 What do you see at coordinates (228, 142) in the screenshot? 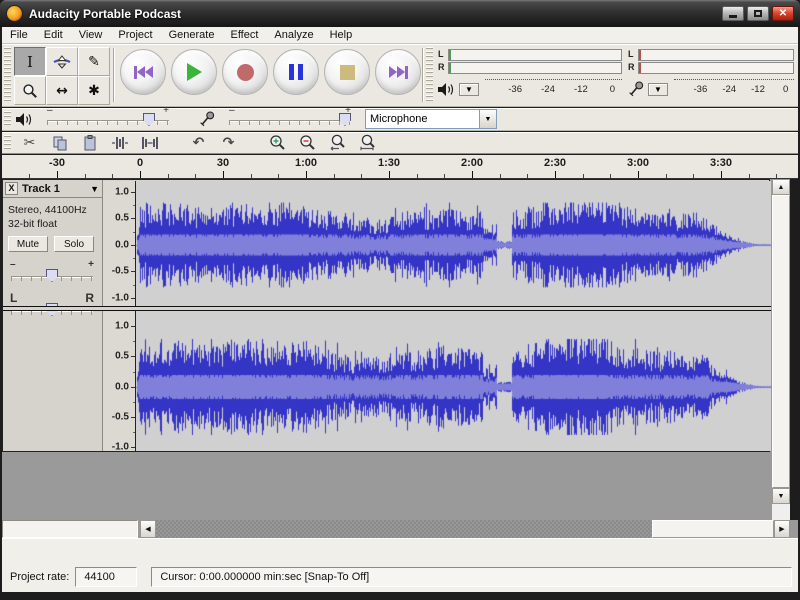
I see `redo-button: ↷` at bounding box center [228, 142].